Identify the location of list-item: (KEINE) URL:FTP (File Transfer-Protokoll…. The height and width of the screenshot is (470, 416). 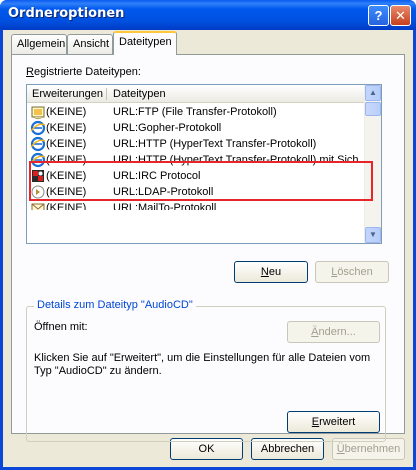
(199, 112).